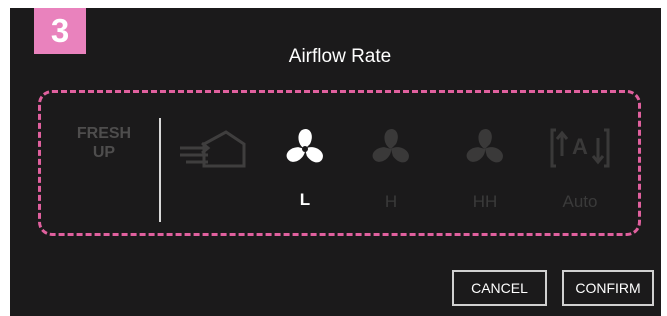 The height and width of the screenshot is (316, 667). Describe the element at coordinates (499, 288) in the screenshot. I see `cancel-button: CANCEL` at that location.